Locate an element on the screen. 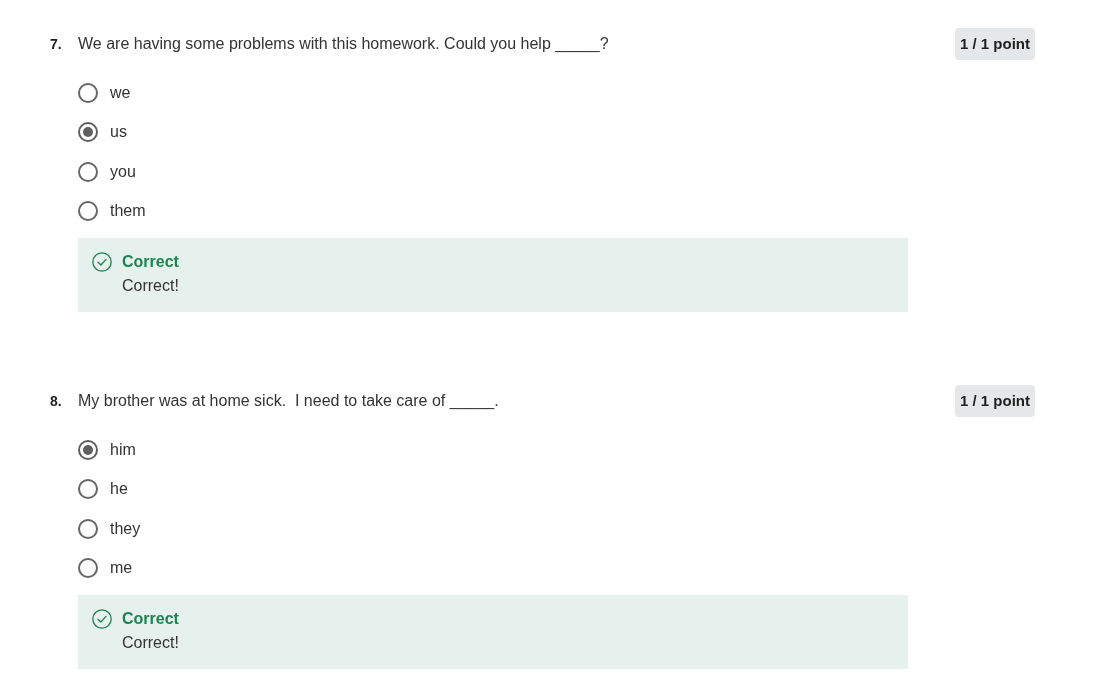  question-text: My brother was at home sick. I need to take care of _____. is located at coordinates (289, 401).